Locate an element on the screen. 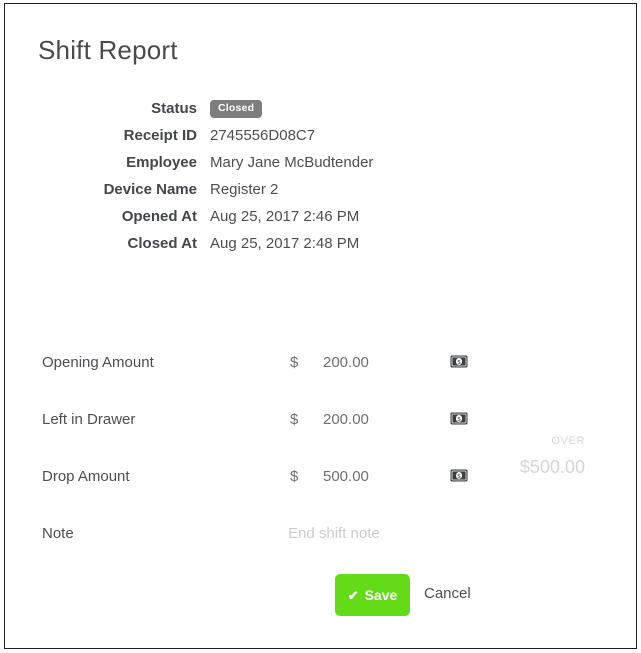 The image size is (641, 653). detail-value-status: Closed is located at coordinates (236, 110).